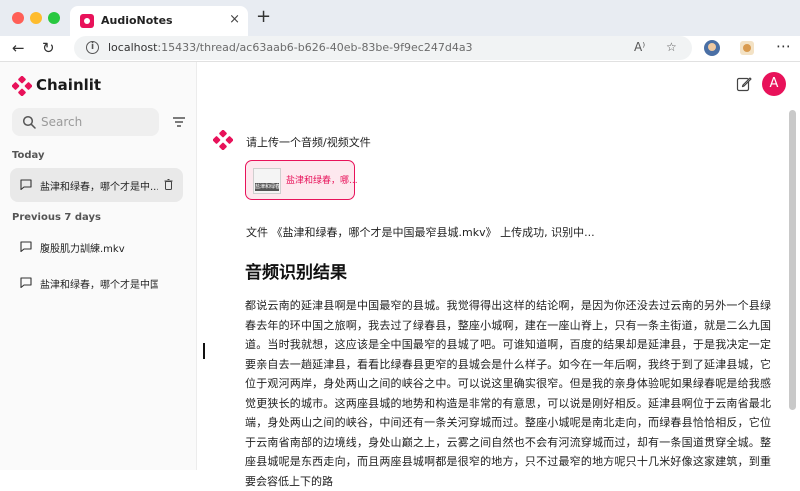 Image resolution: width=800 pixels, height=491 pixels. I want to click on fox-extension-icon, so click(747, 48).